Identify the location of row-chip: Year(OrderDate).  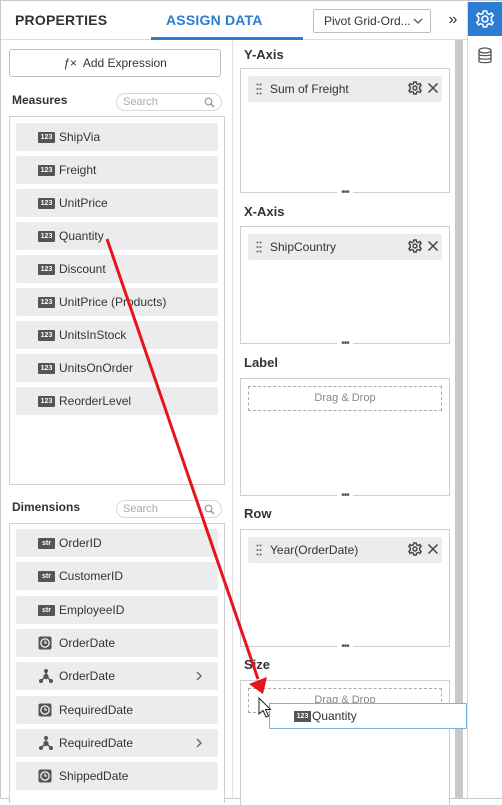
(345, 550).